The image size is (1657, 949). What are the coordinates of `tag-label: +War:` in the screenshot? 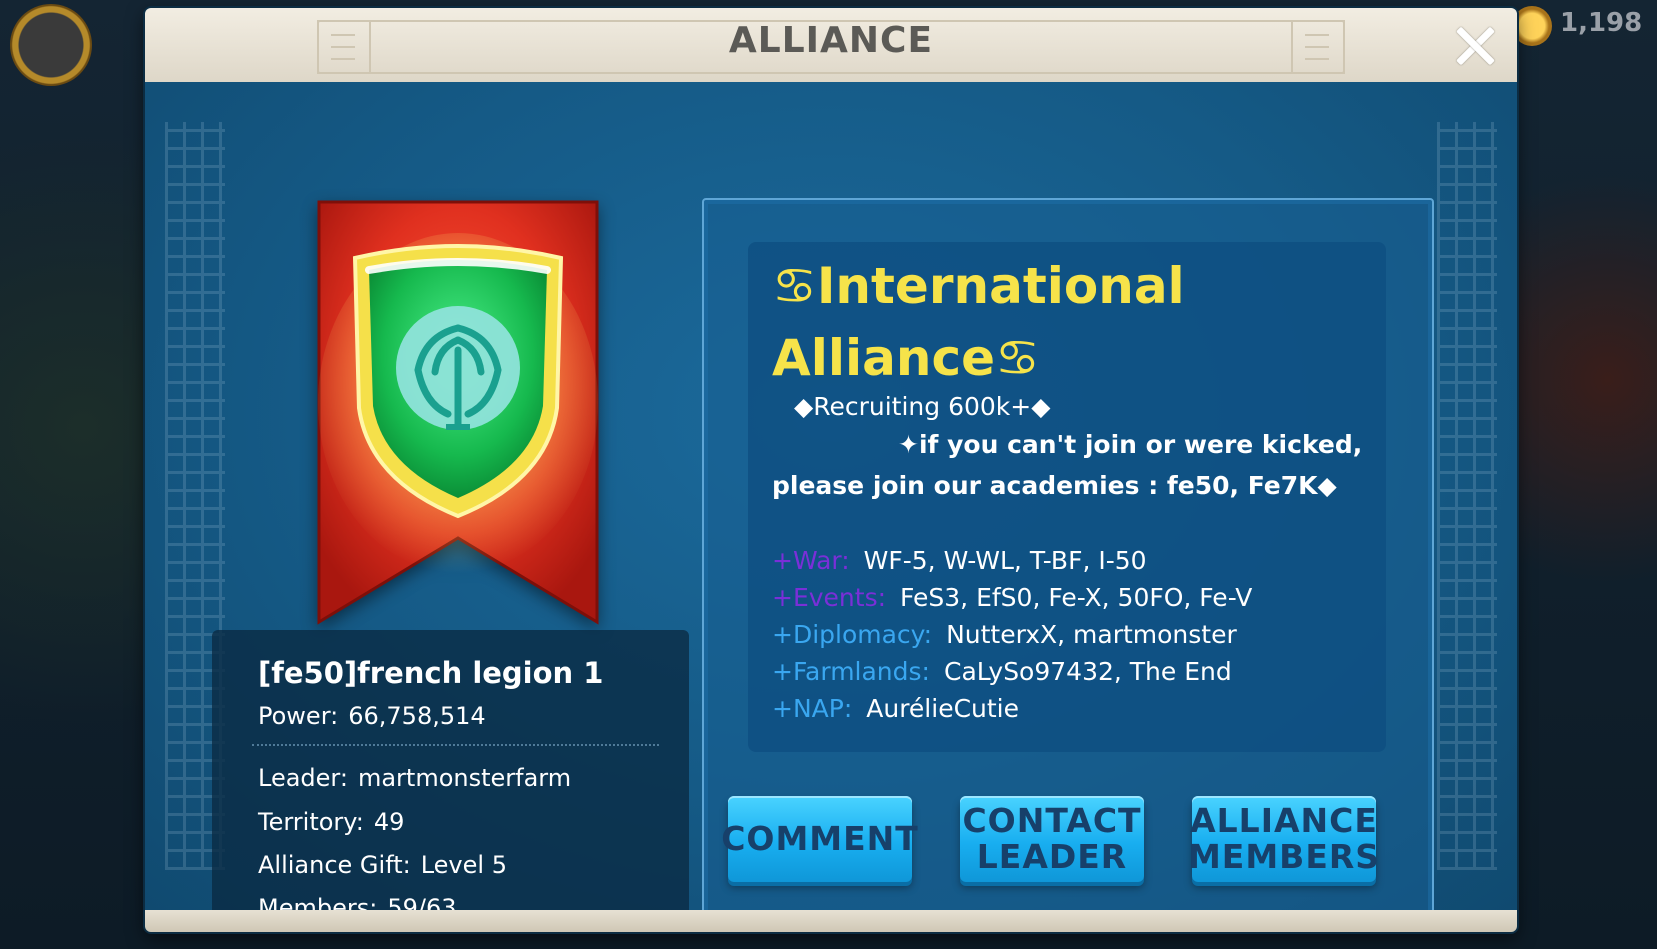 It's located at (811, 560).